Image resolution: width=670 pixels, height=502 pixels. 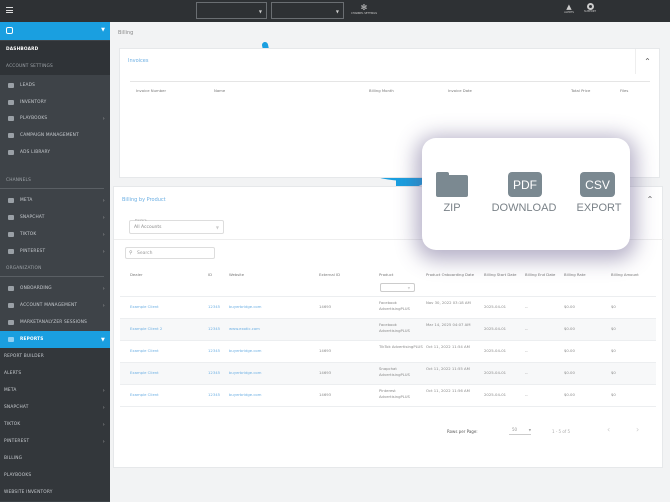 I want to click on rows-per-page-select: 50 ▼, so click(x=520, y=431).